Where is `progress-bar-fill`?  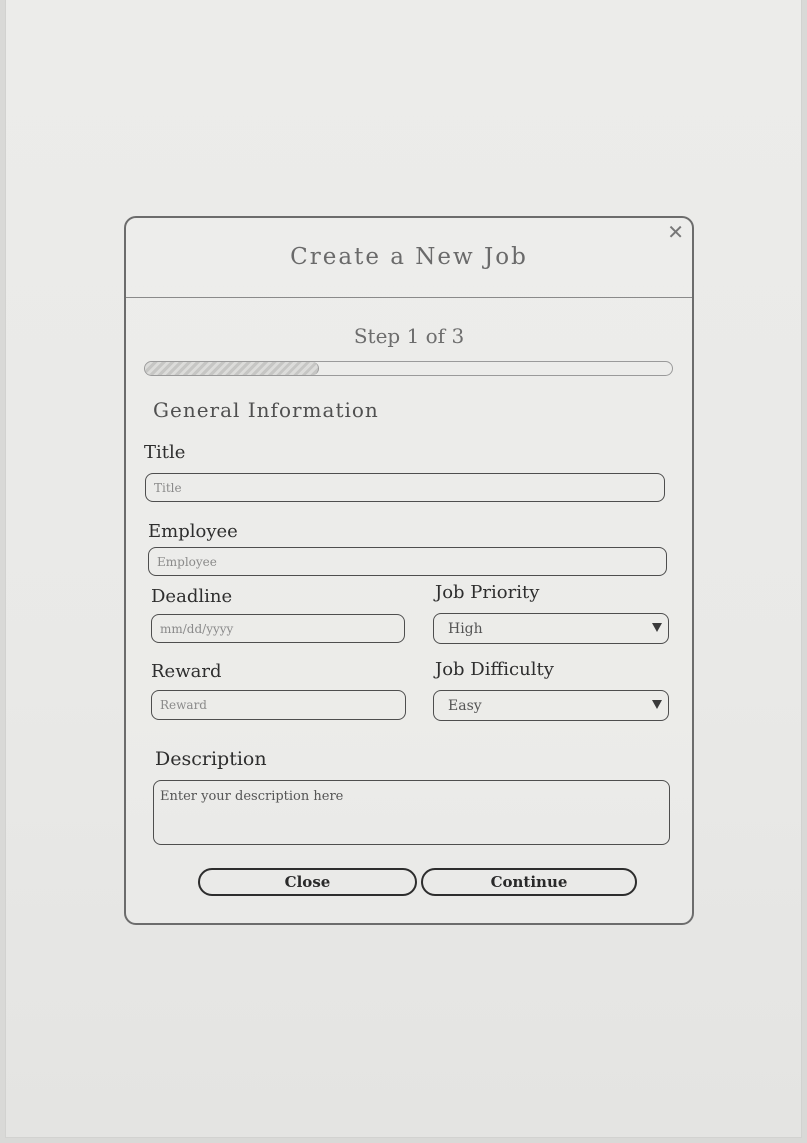 progress-bar-fill is located at coordinates (232, 368).